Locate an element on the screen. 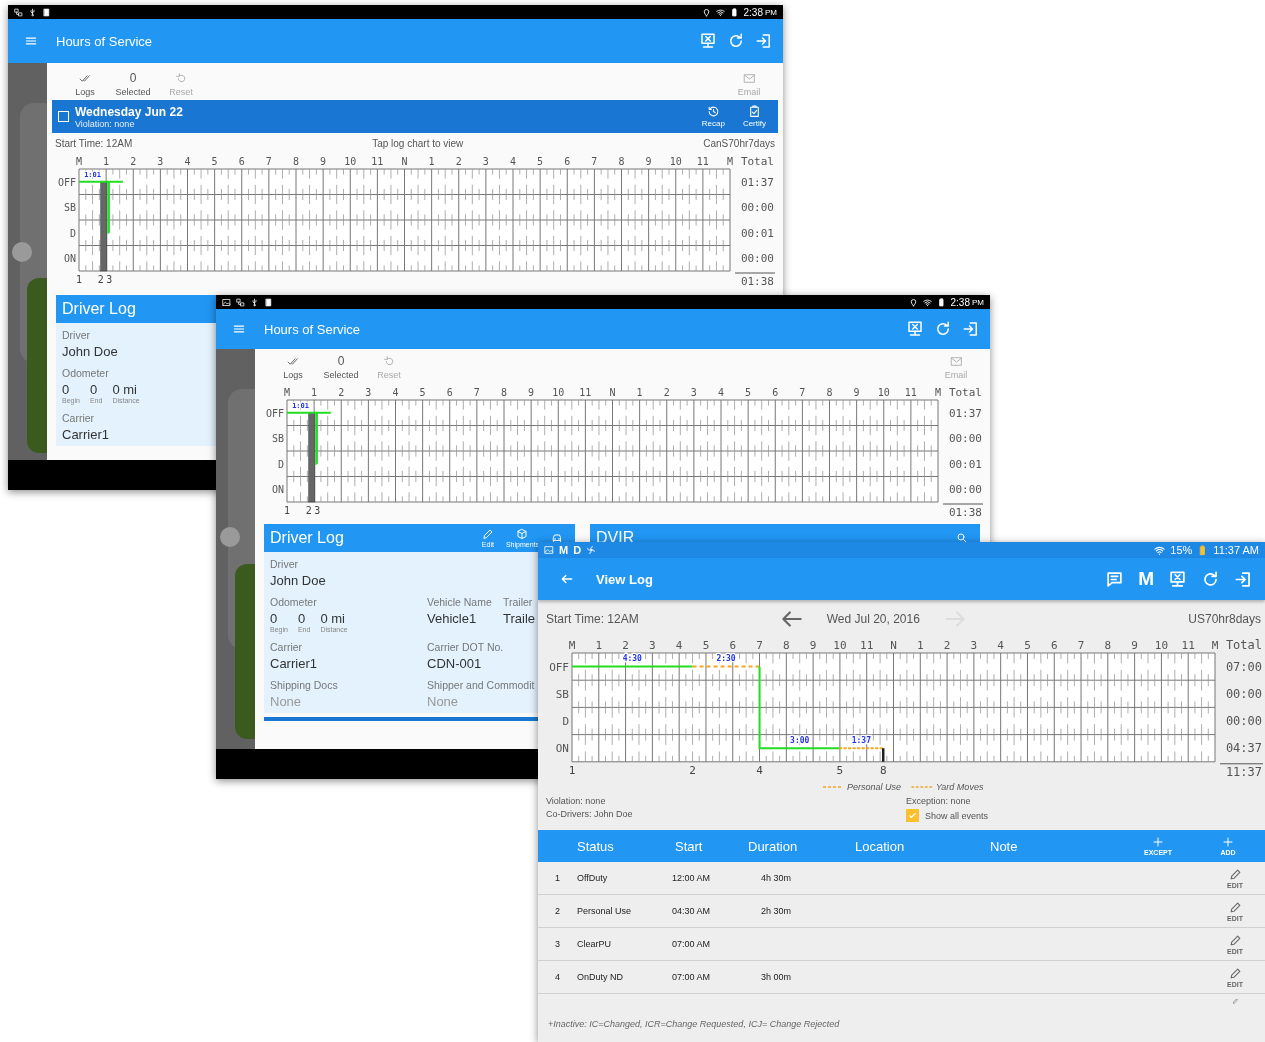 Image resolution: width=1265 pixels, height=1042 pixels. hour-label: 5 is located at coordinates (214, 161).